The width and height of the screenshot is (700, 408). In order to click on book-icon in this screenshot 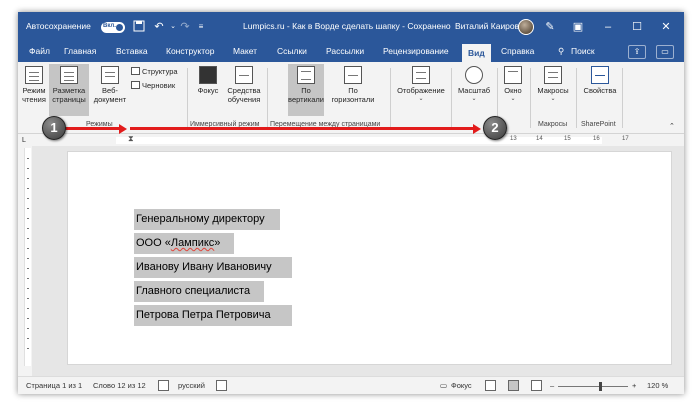, I will do `click(34, 75)`.